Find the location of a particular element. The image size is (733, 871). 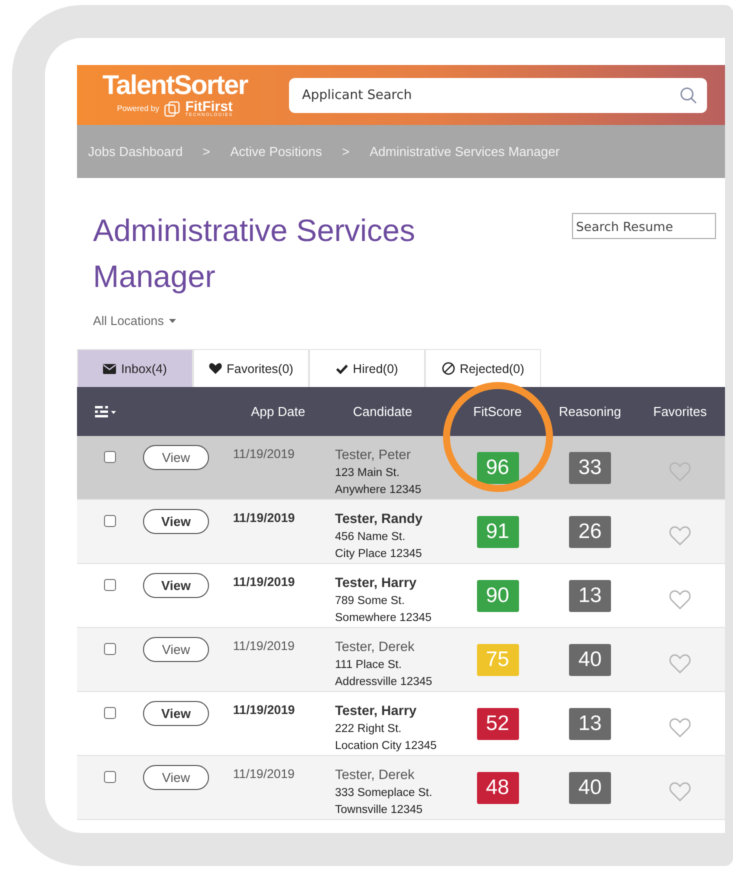

fitscore-badge: 91 is located at coordinates (497, 532).